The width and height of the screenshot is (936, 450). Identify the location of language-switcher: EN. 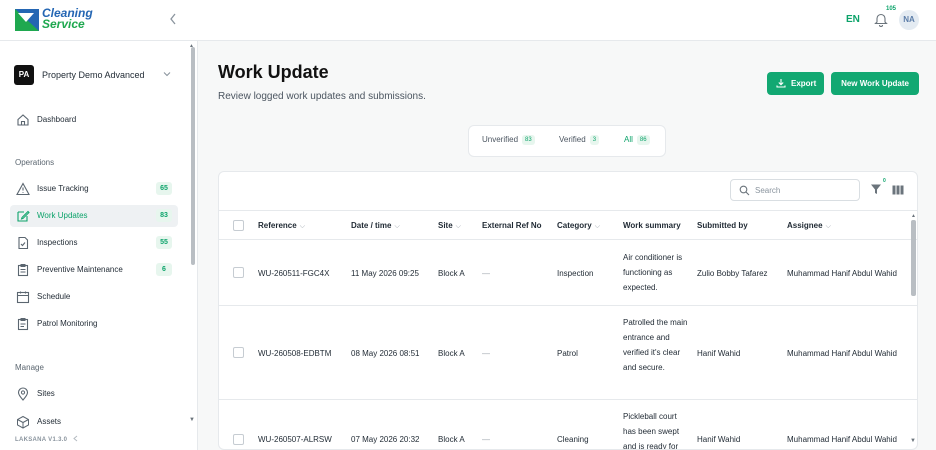
(853, 19).